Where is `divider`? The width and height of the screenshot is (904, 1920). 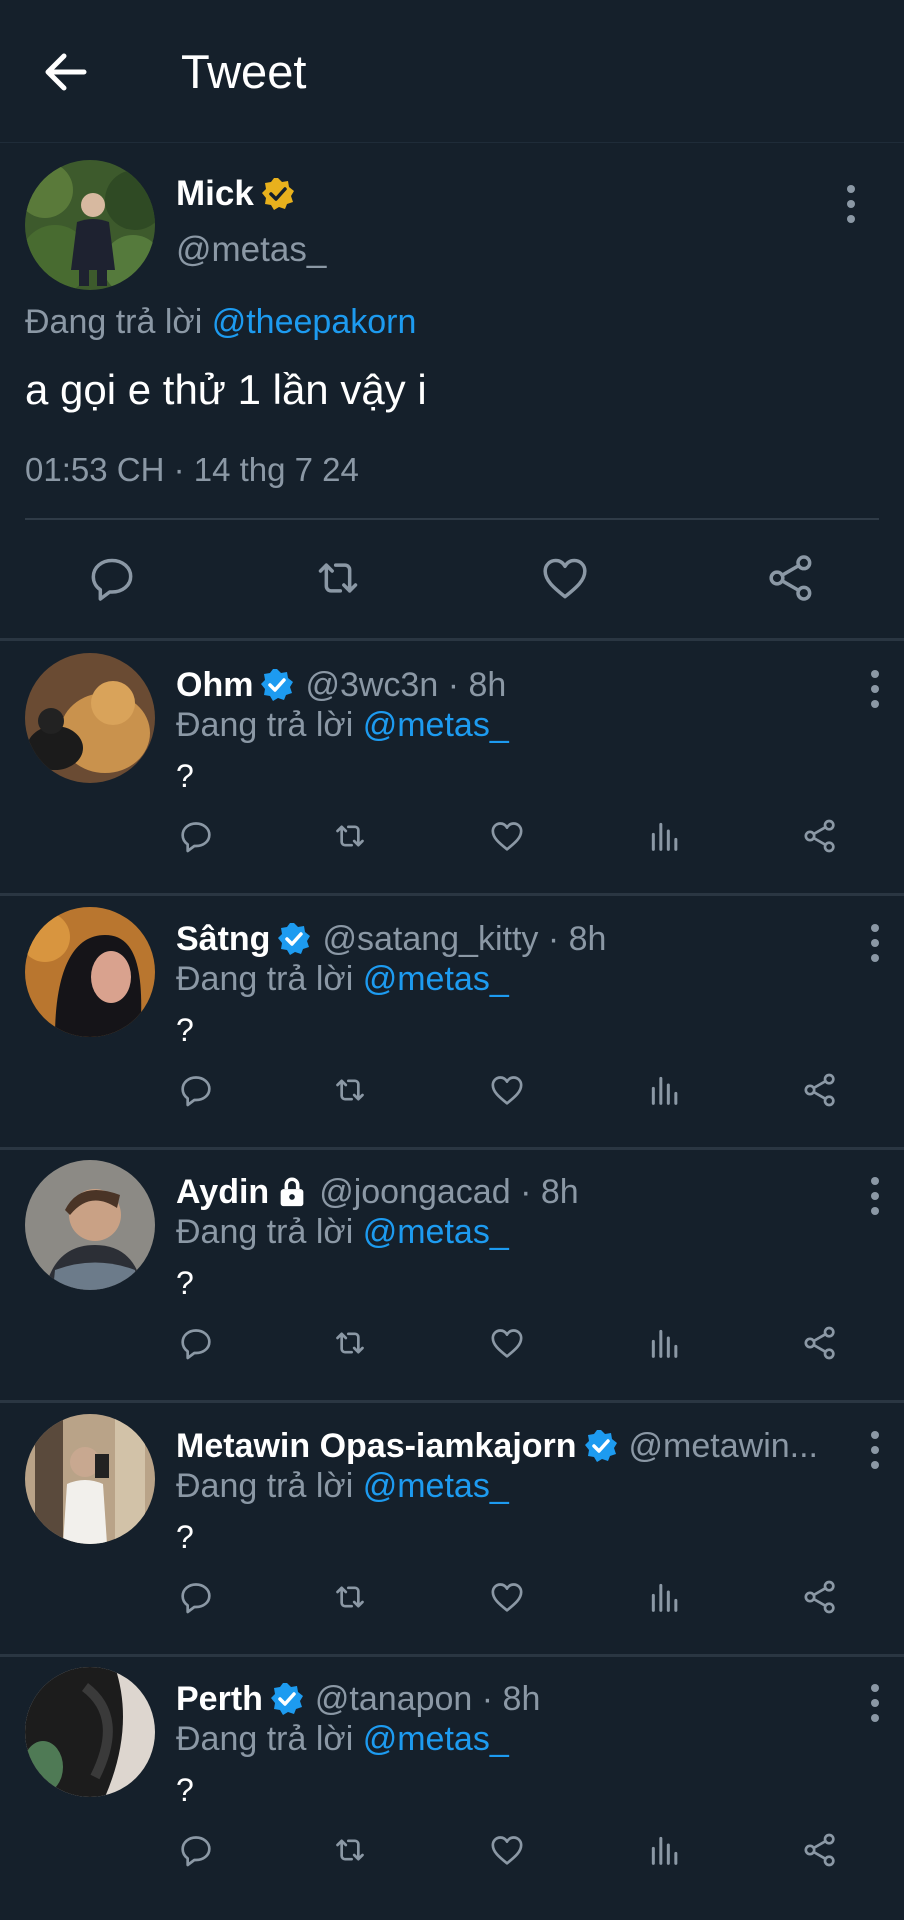 divider is located at coordinates (452, 519).